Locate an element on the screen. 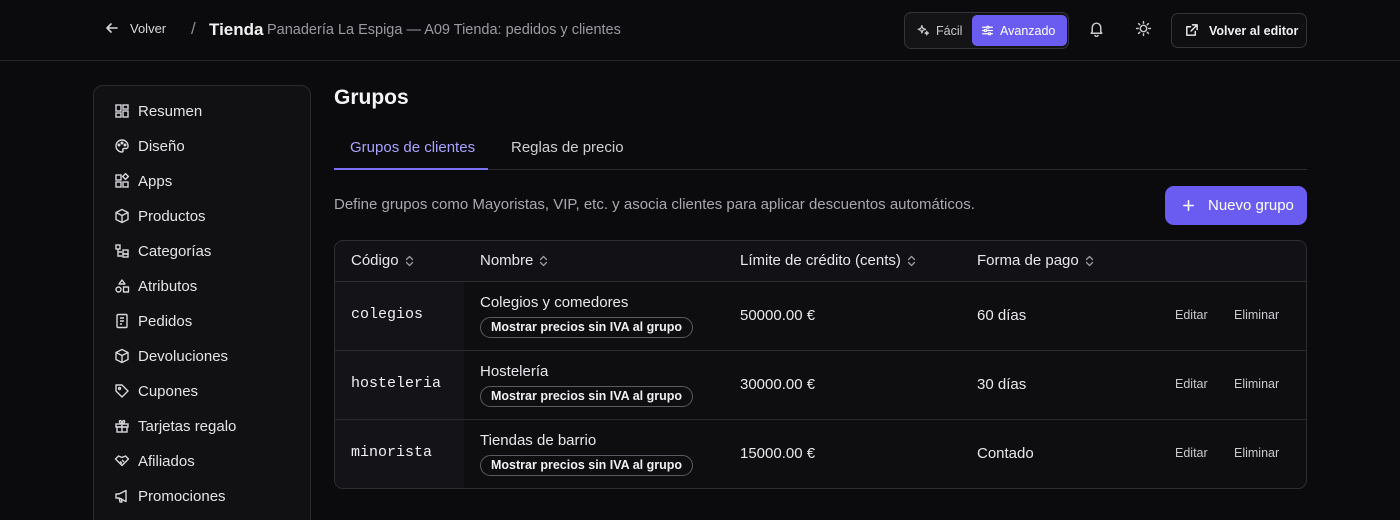  sidebar-item-afiliados: Afiliados is located at coordinates (154, 461).